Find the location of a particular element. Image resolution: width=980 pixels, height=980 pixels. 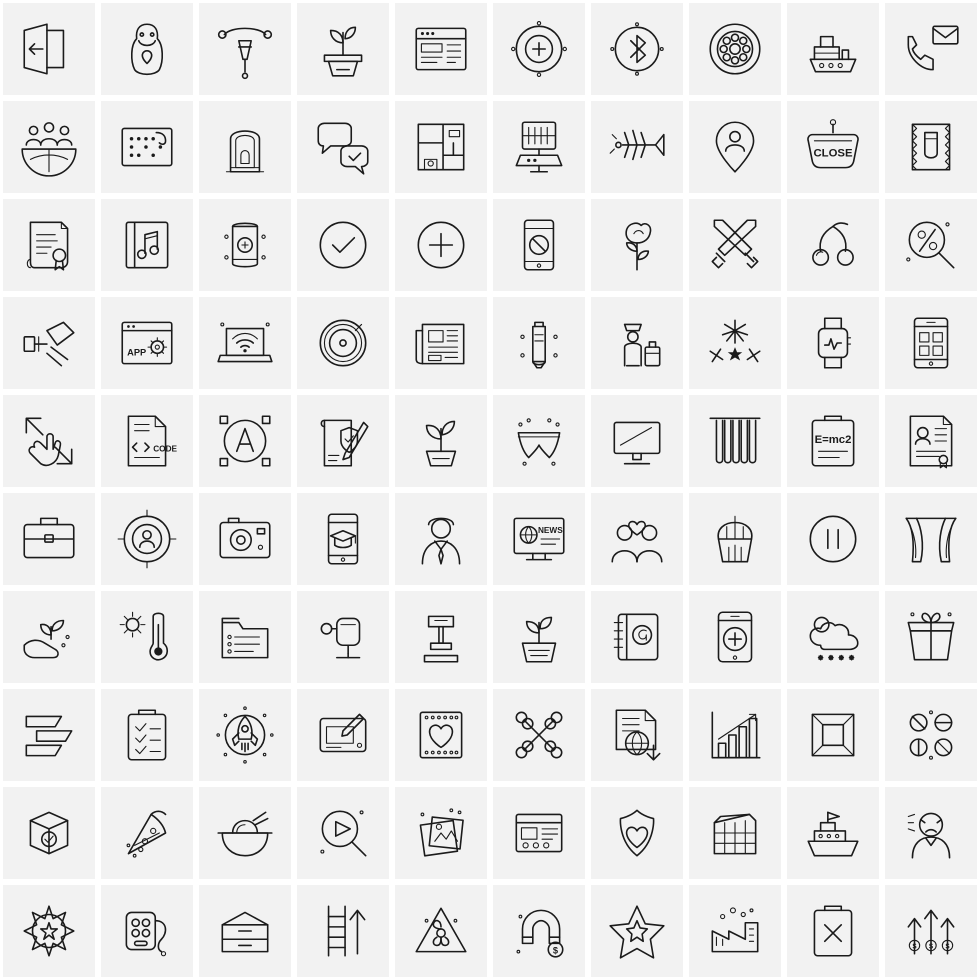

clipboard-checklist-icon is located at coordinates (147, 735).